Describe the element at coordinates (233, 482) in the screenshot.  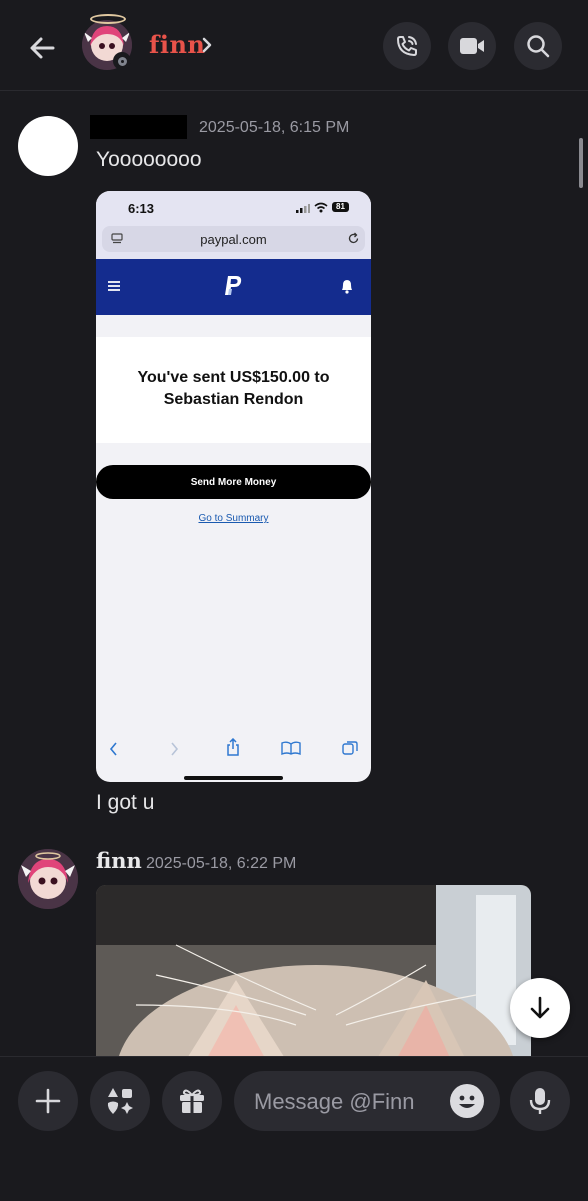
I see `send-more-money-button: Send More Money` at that location.